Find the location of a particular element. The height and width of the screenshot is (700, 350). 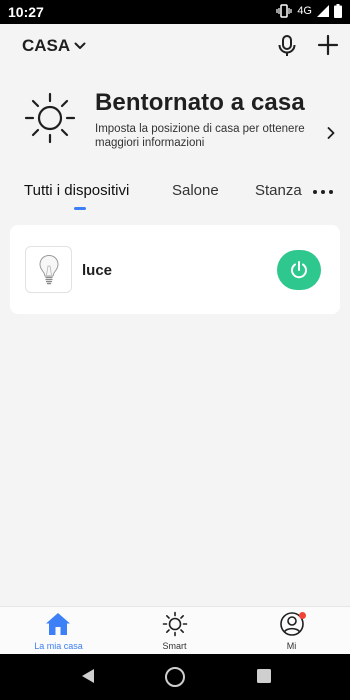

tab-salone: Salone is located at coordinates (195, 190).